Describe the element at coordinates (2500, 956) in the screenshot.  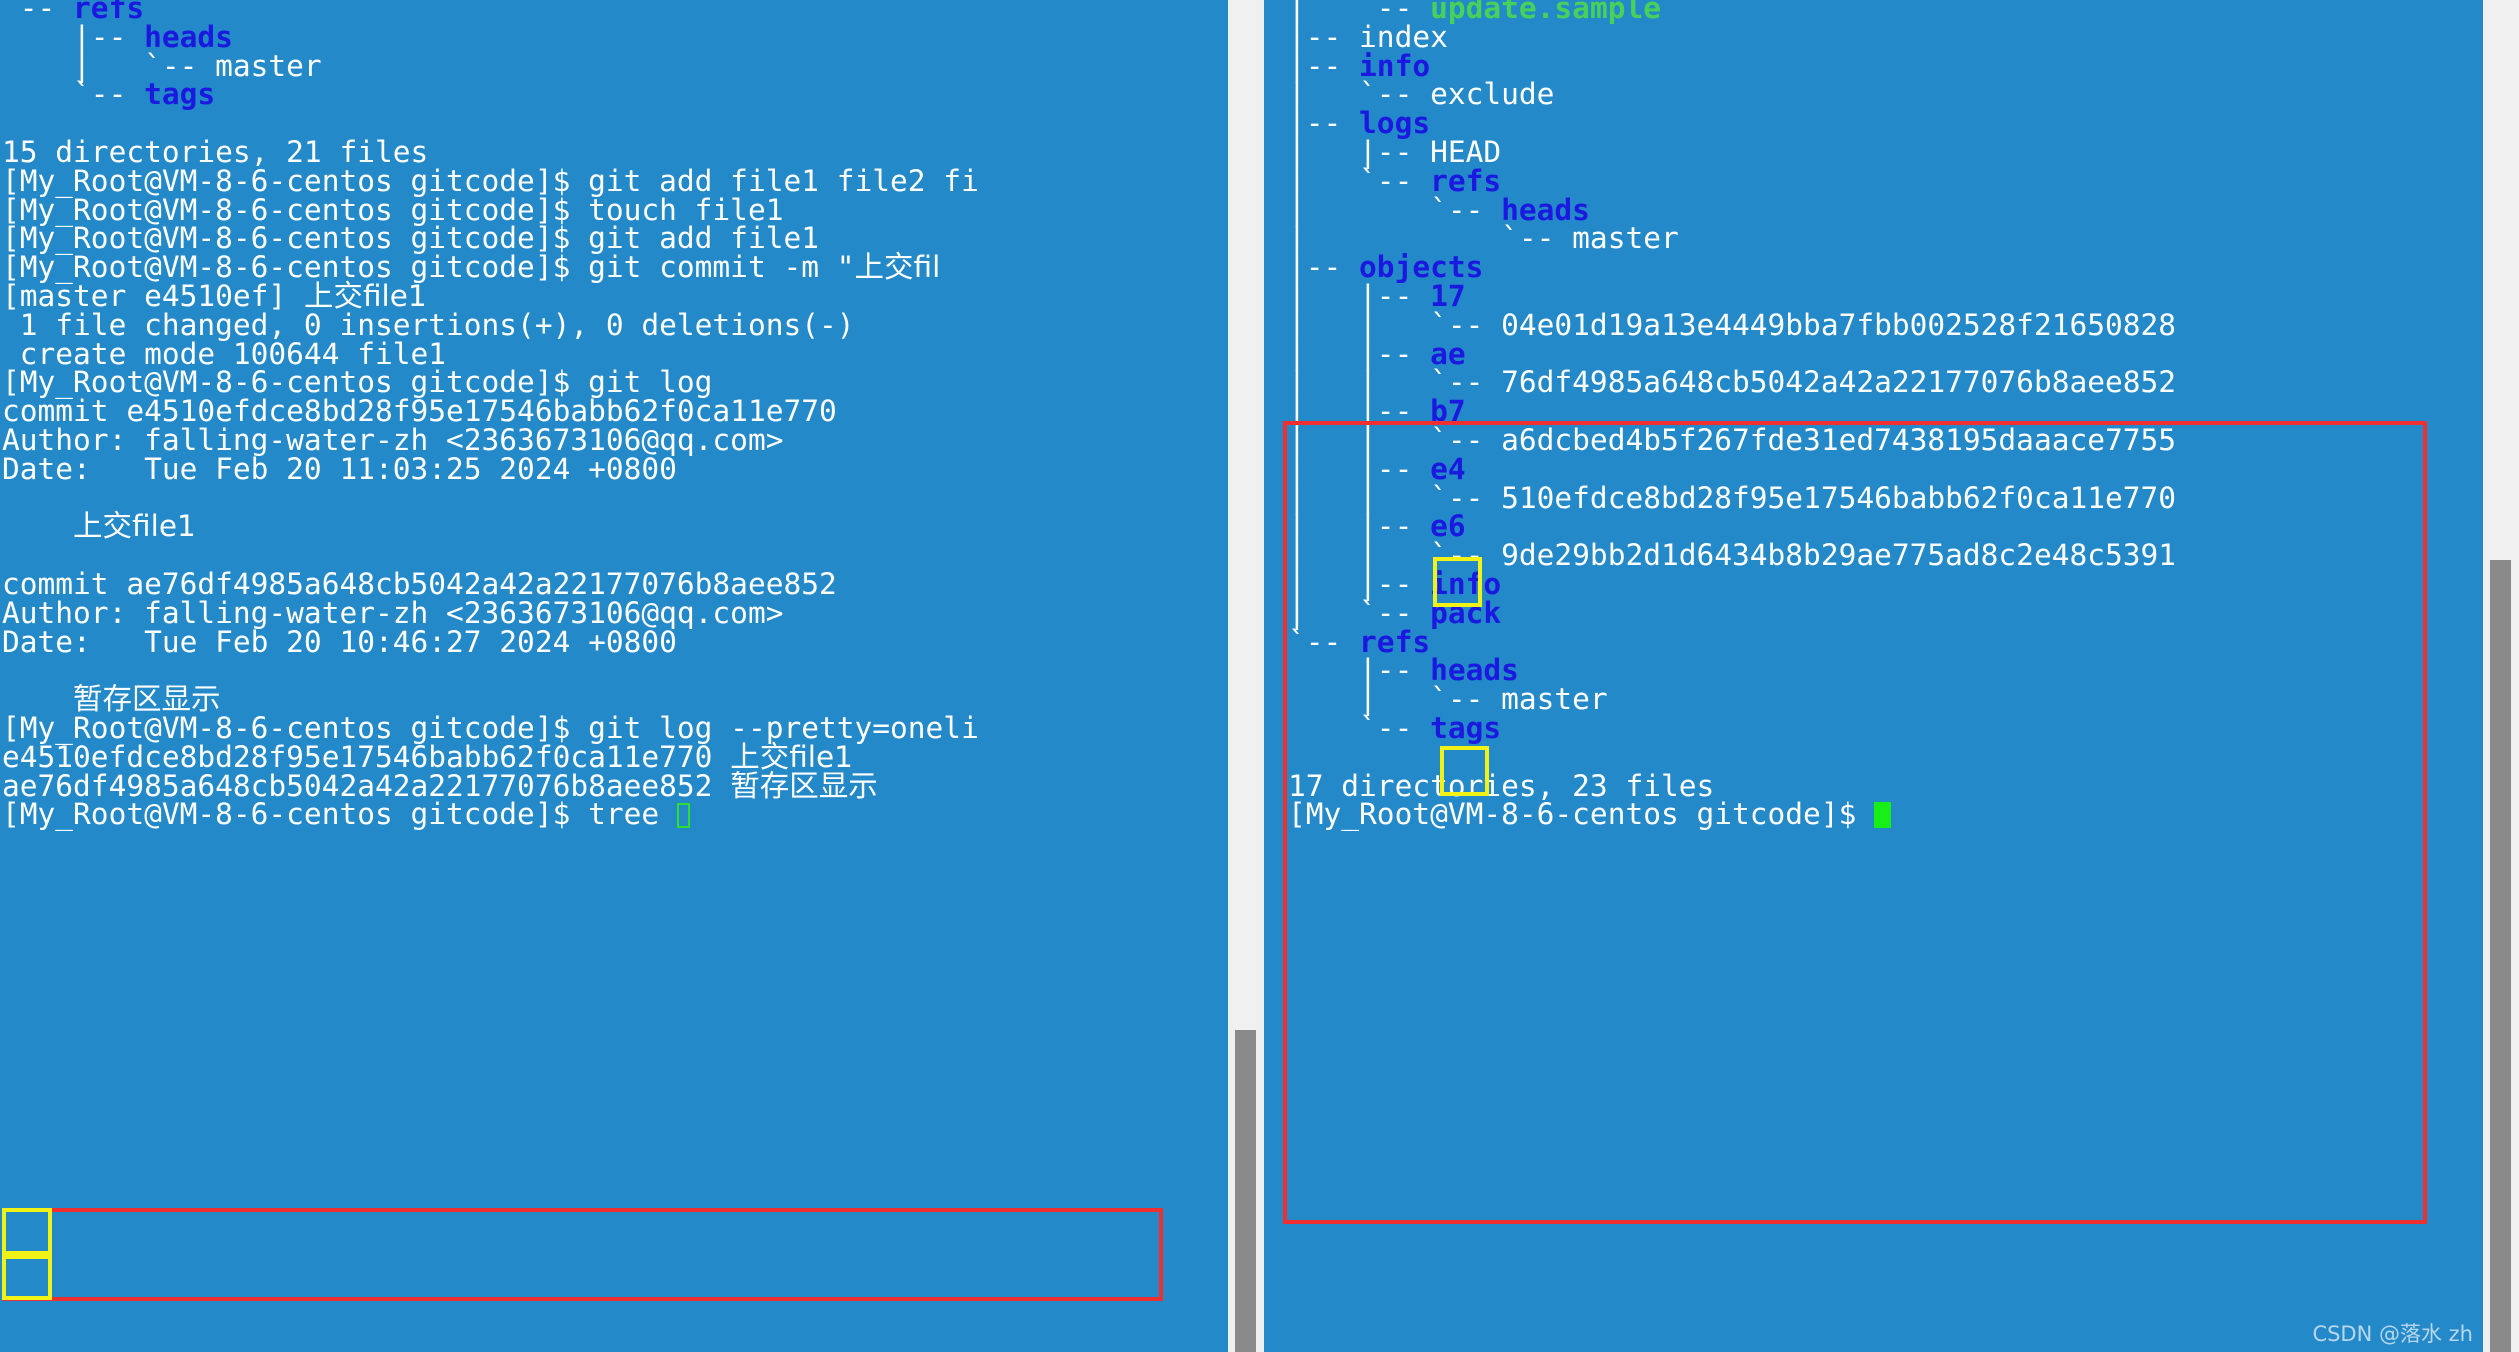
I see `right-scrollbar-thumb` at that location.